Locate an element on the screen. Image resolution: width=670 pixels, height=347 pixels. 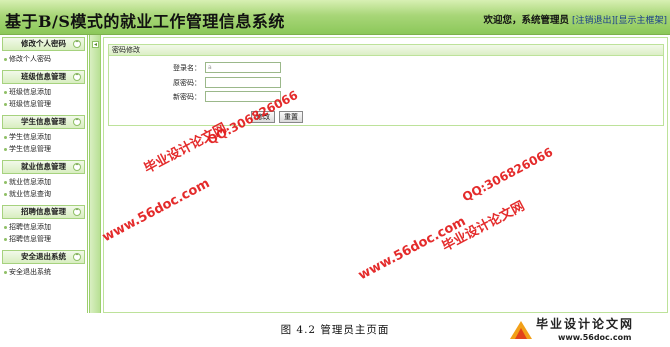
collapse-arrow-icon: ◂ is located at coordinates (95, 44).